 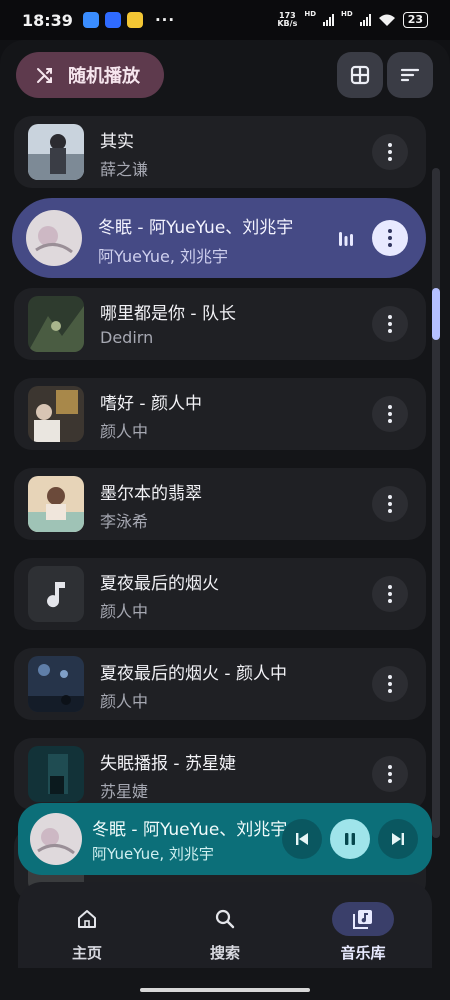 What do you see at coordinates (44, 75) in the screenshot?
I see `shuffle-icon` at bounding box center [44, 75].